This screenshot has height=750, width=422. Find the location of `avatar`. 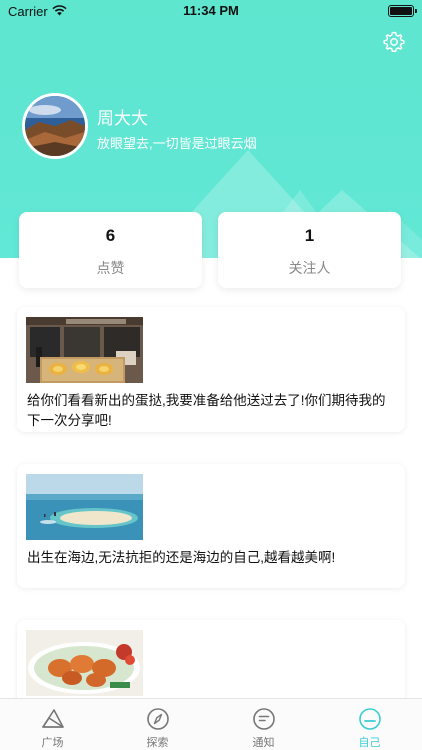

avatar is located at coordinates (55, 126).